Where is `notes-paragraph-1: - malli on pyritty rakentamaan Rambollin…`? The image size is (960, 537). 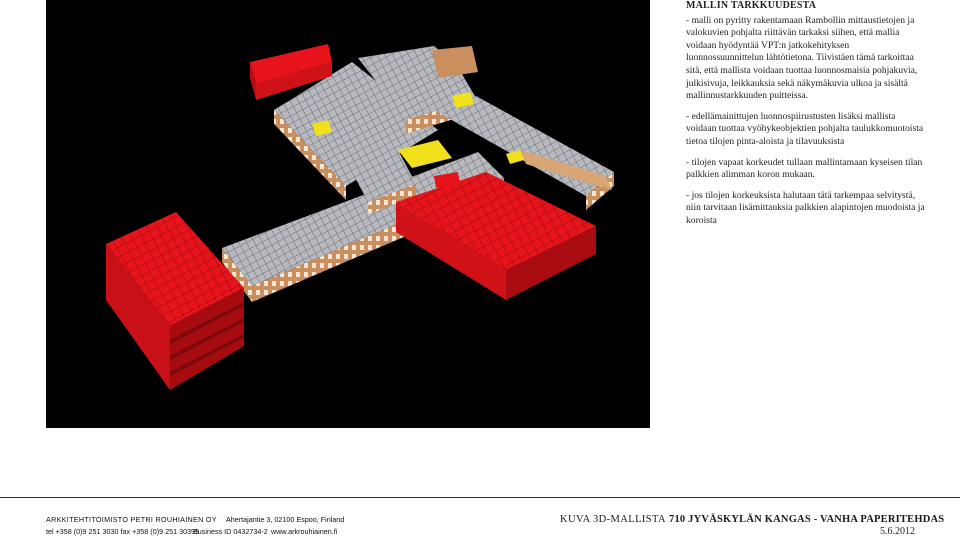 notes-paragraph-1: - malli on pyritty rakentamaan Rambollin… is located at coordinates (802, 58).